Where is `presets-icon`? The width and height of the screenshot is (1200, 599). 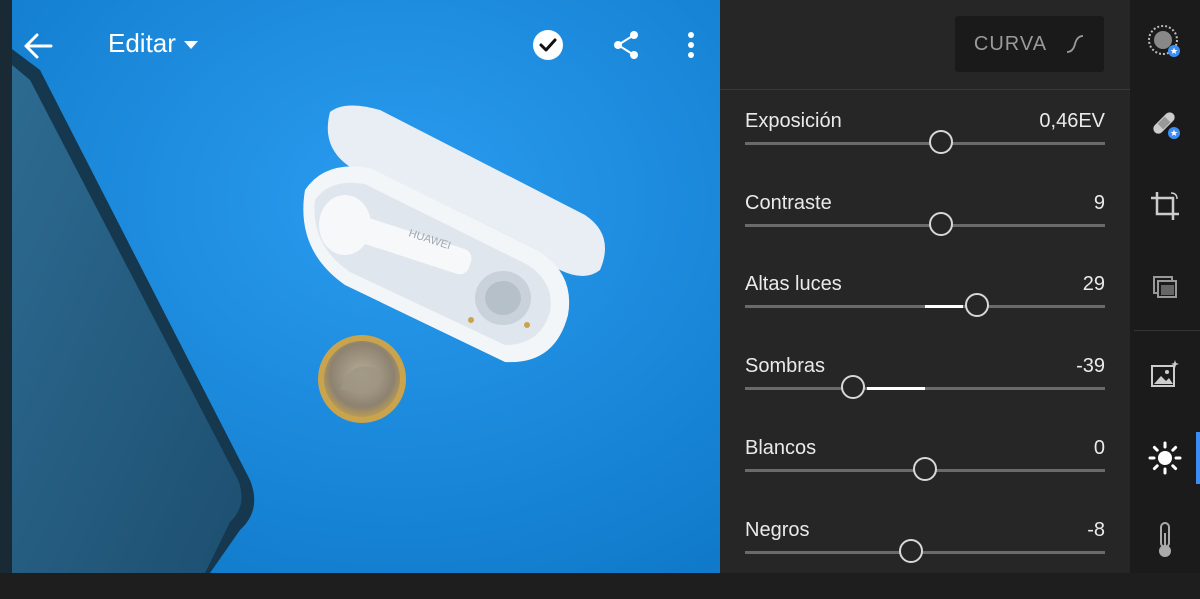
presets-icon is located at coordinates (1165, 287).